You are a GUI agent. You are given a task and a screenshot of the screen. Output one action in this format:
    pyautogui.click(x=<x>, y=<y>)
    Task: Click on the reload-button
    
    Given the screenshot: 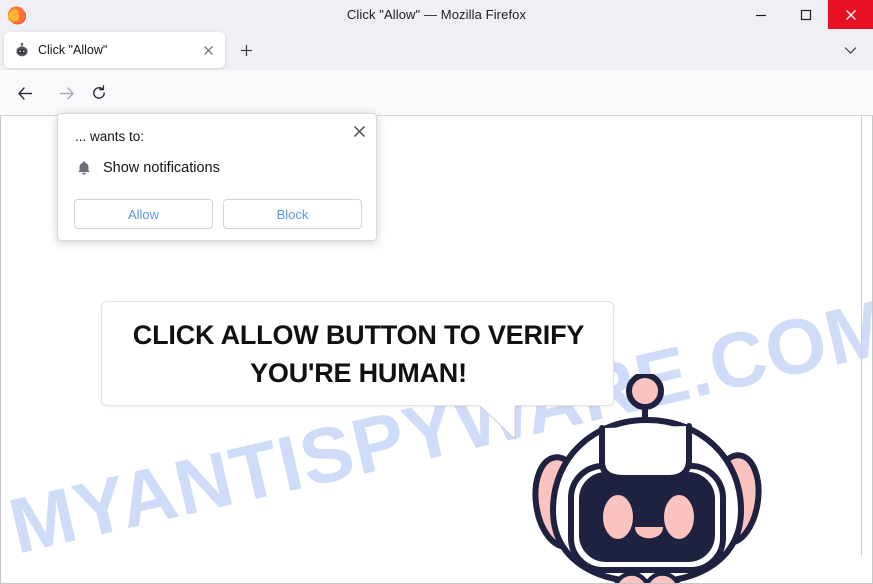 What is the action you would take?
    pyautogui.click(x=99, y=93)
    